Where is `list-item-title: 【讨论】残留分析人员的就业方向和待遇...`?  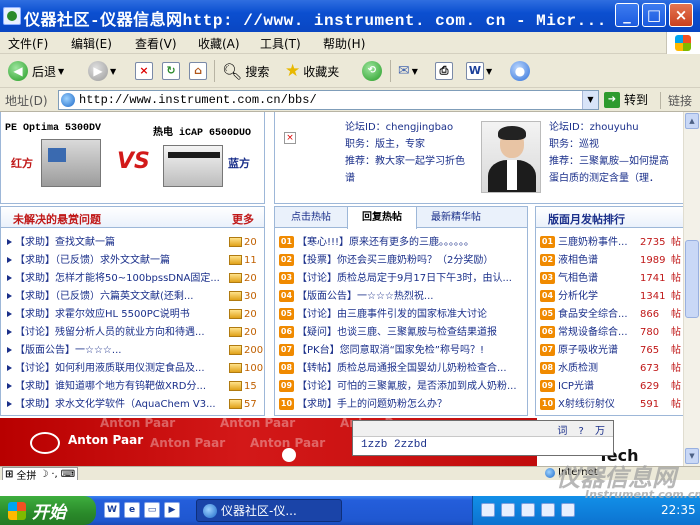 list-item-title: 【讨论】残留分析人员的就业方向和待遇... is located at coordinates (118, 333).